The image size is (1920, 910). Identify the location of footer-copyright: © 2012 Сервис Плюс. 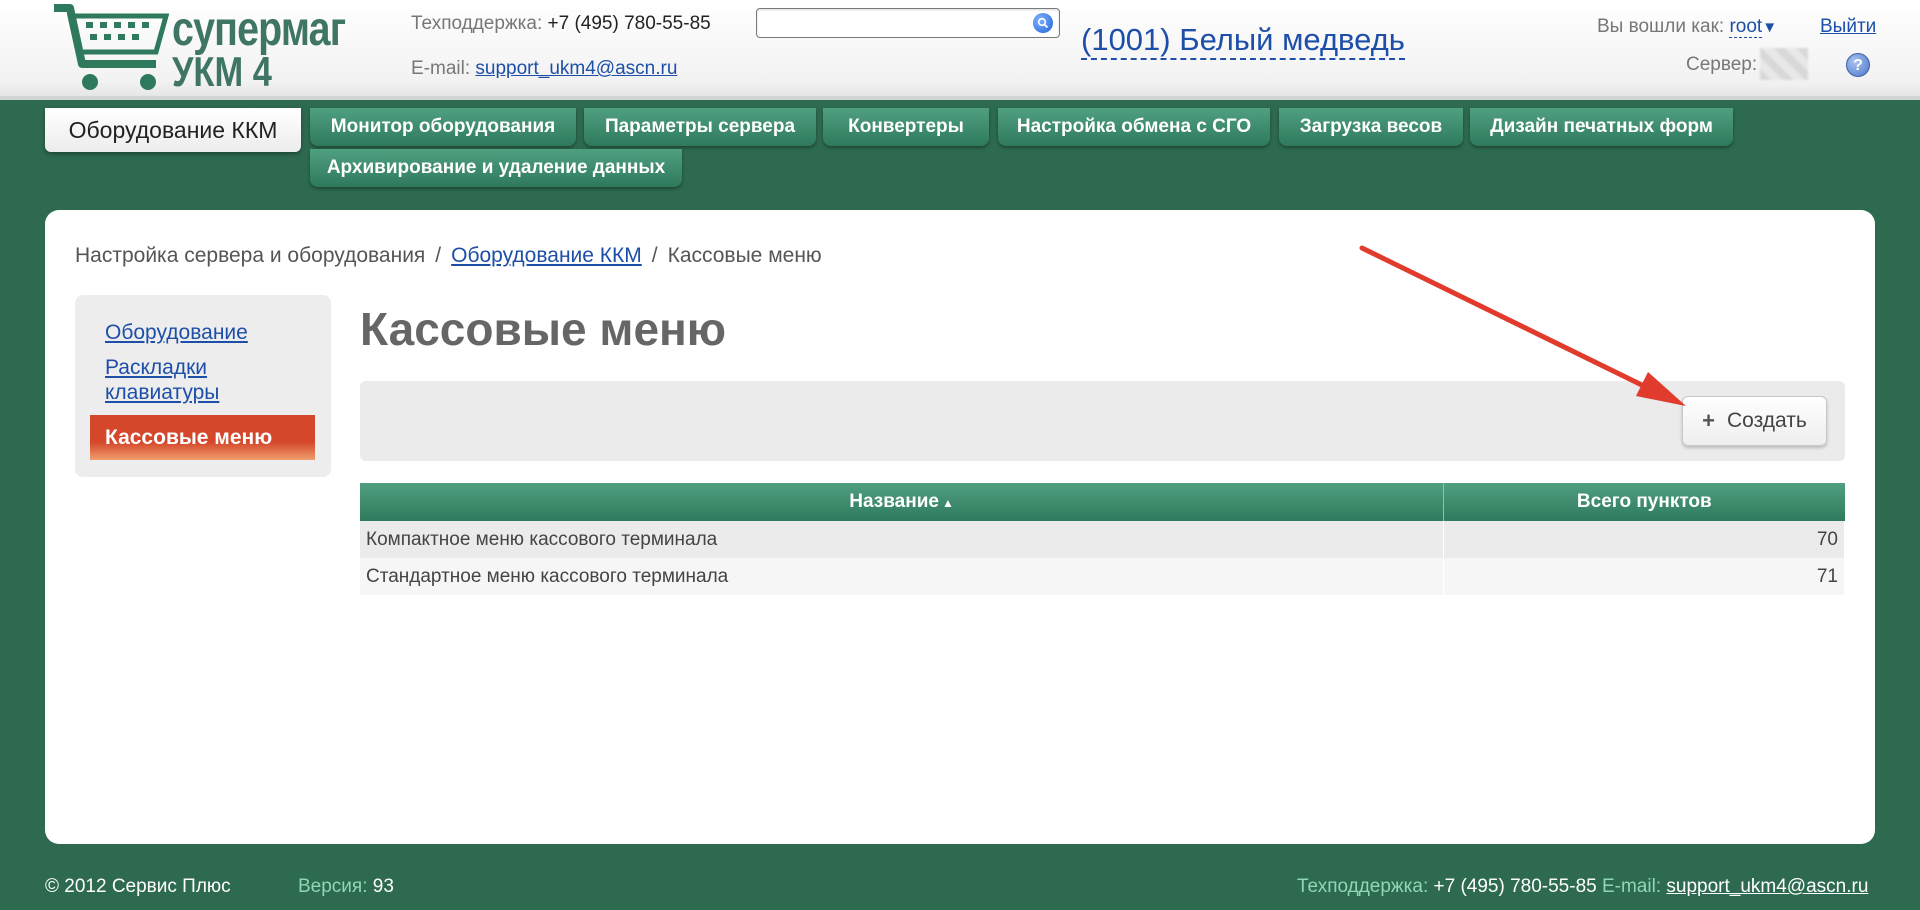
(138, 887).